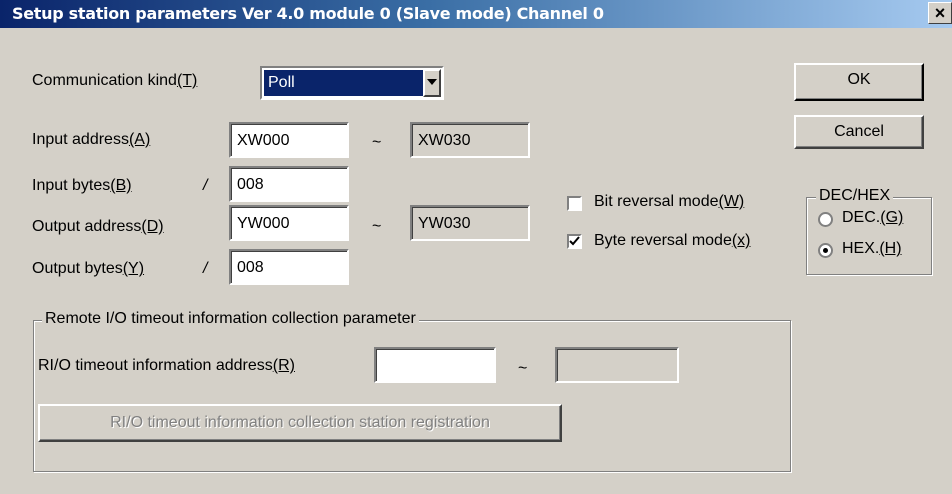 The image size is (952, 494). I want to click on output-bytes-label: Output bytes(Y), so click(88, 269).